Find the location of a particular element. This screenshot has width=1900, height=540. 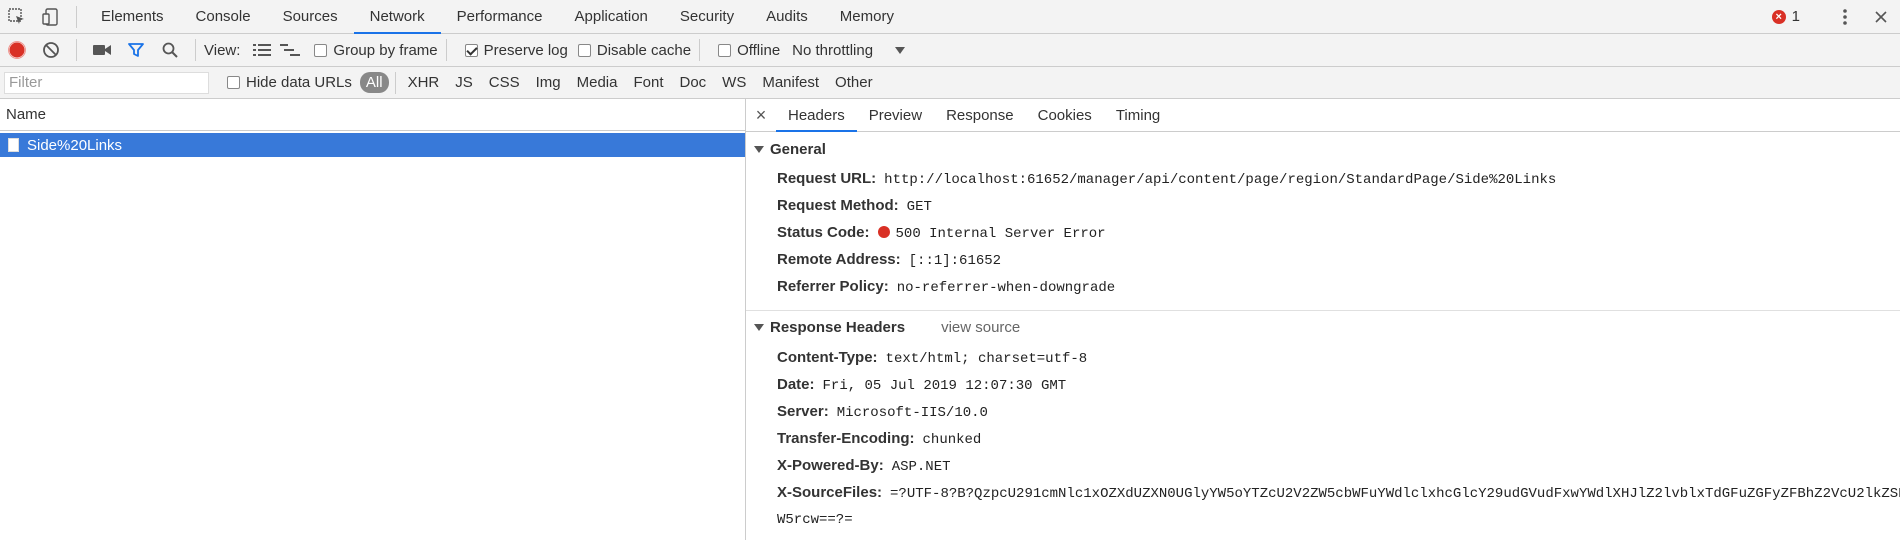

header-value: no-referrer-when-downgrade is located at coordinates (1006, 288).